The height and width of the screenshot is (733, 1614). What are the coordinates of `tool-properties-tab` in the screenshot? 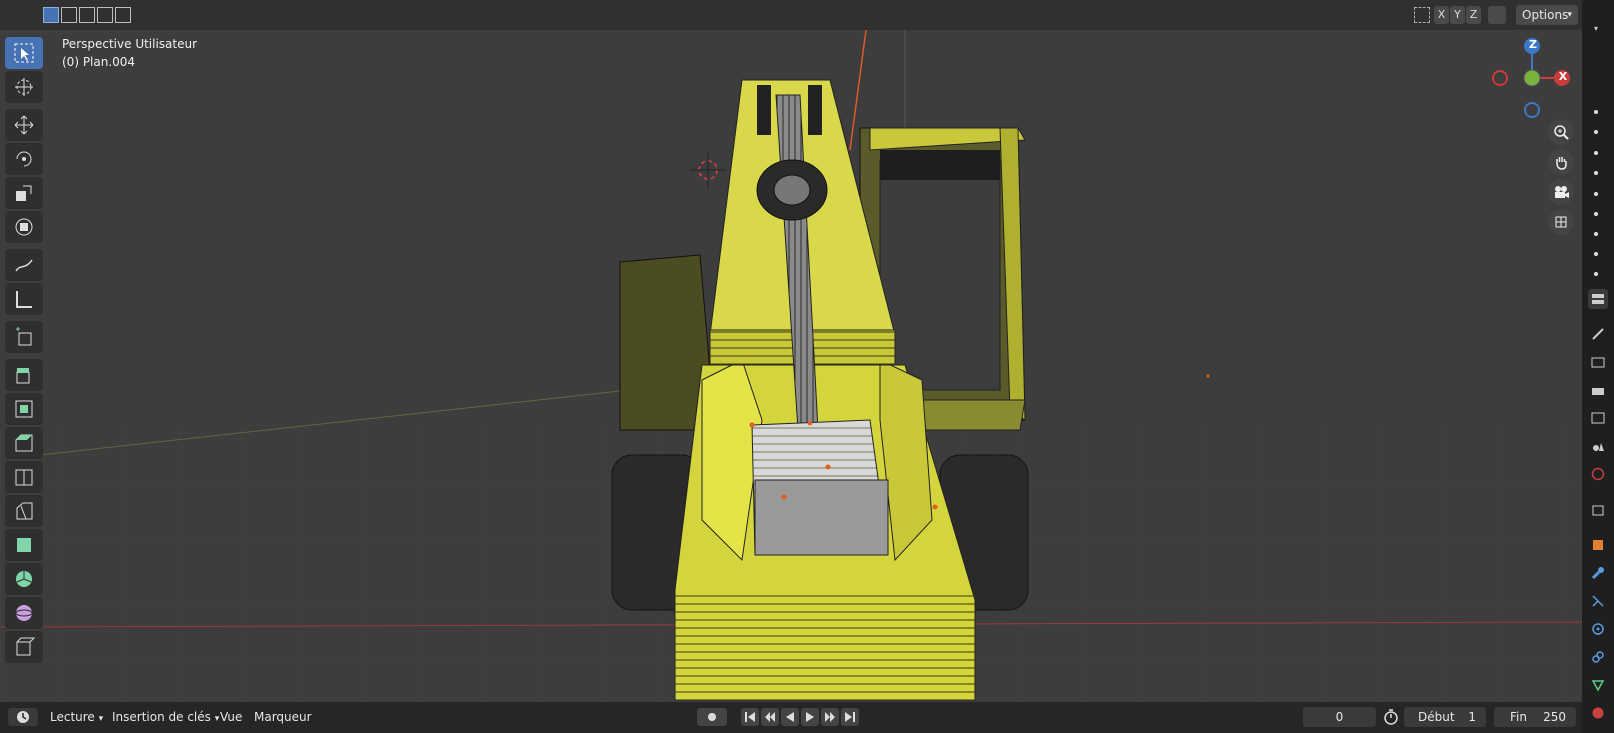 It's located at (1598, 334).